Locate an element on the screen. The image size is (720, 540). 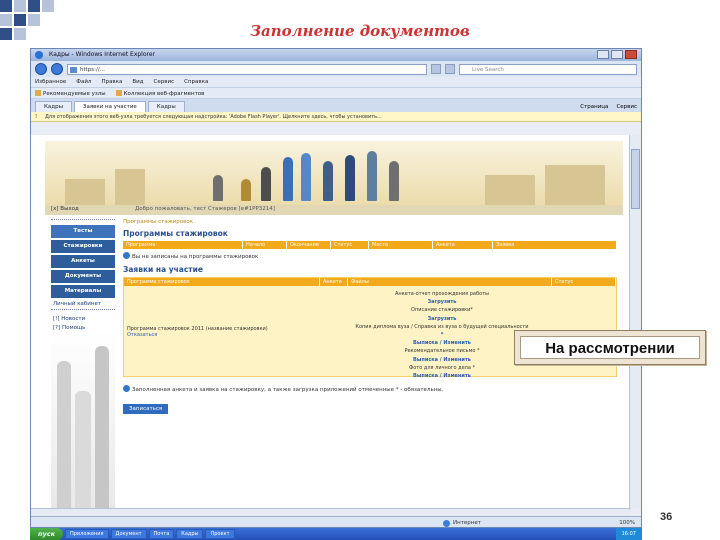
site-icon is located at coordinates (73, 69).